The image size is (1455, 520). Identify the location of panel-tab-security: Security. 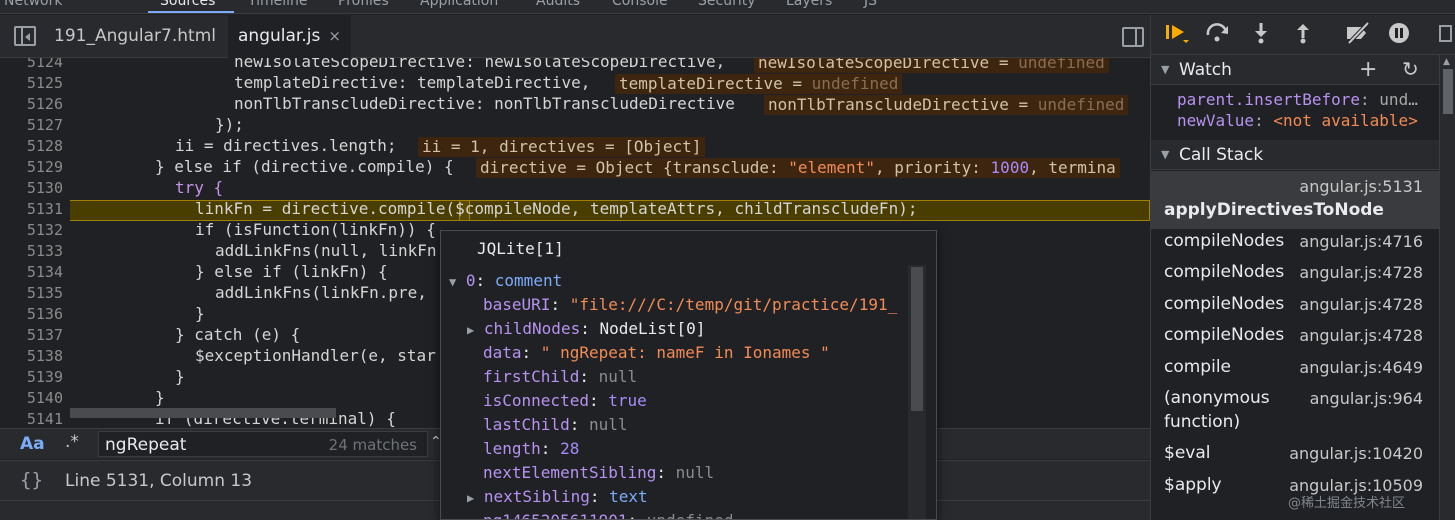
(727, 4).